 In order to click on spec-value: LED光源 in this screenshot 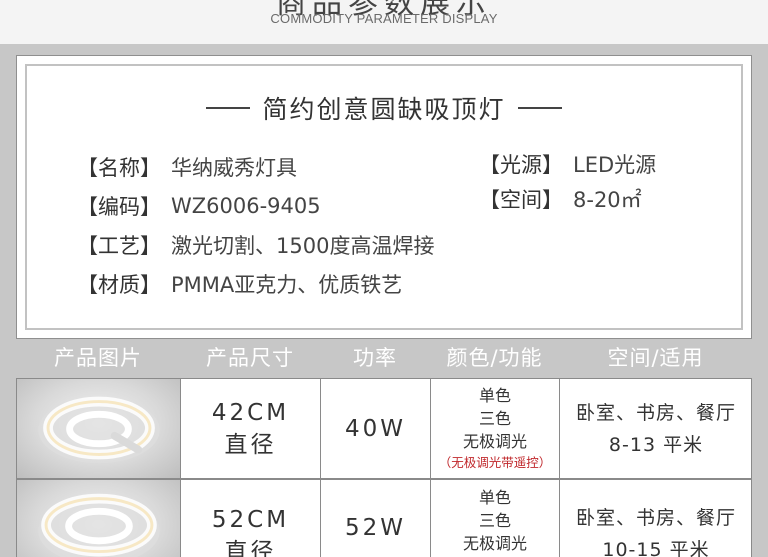, I will do `click(615, 165)`.